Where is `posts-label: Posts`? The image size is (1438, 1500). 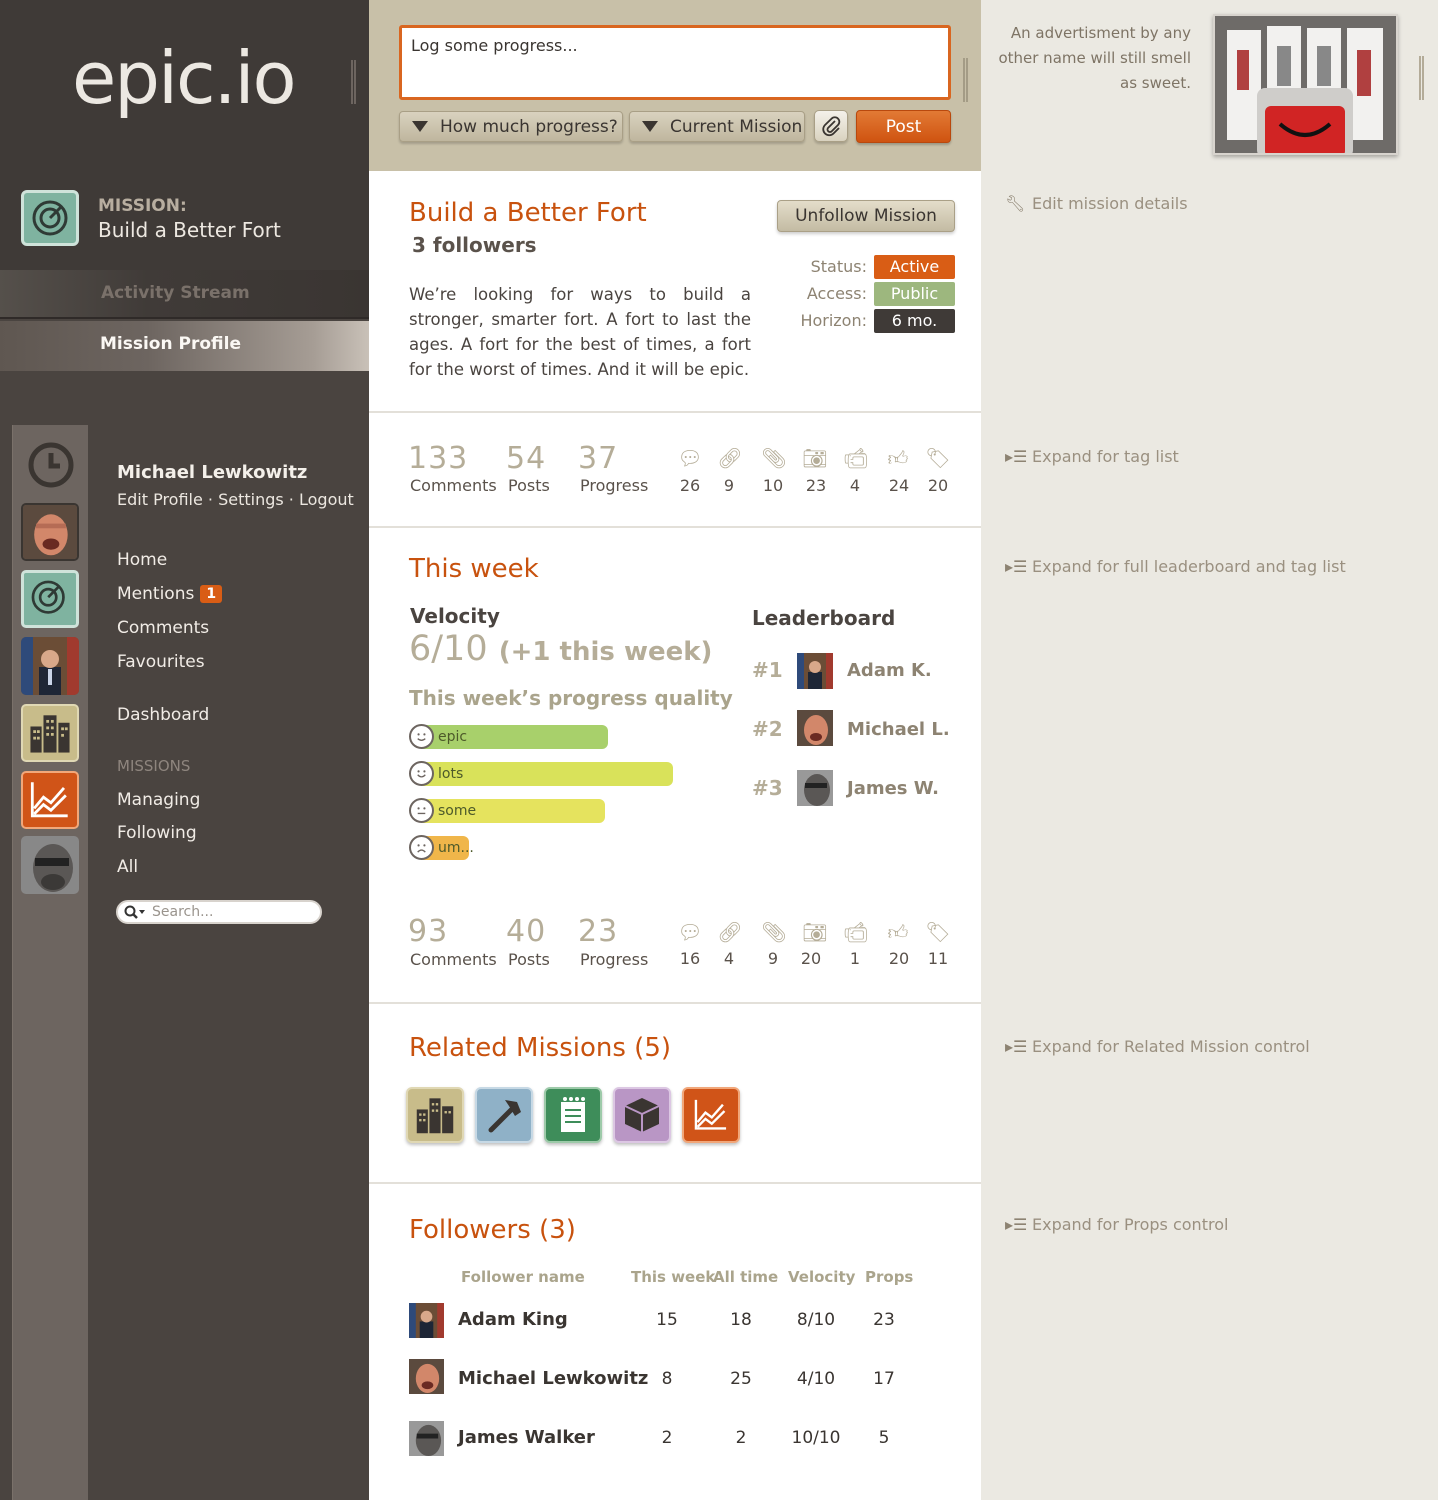
posts-label: Posts is located at coordinates (529, 485).